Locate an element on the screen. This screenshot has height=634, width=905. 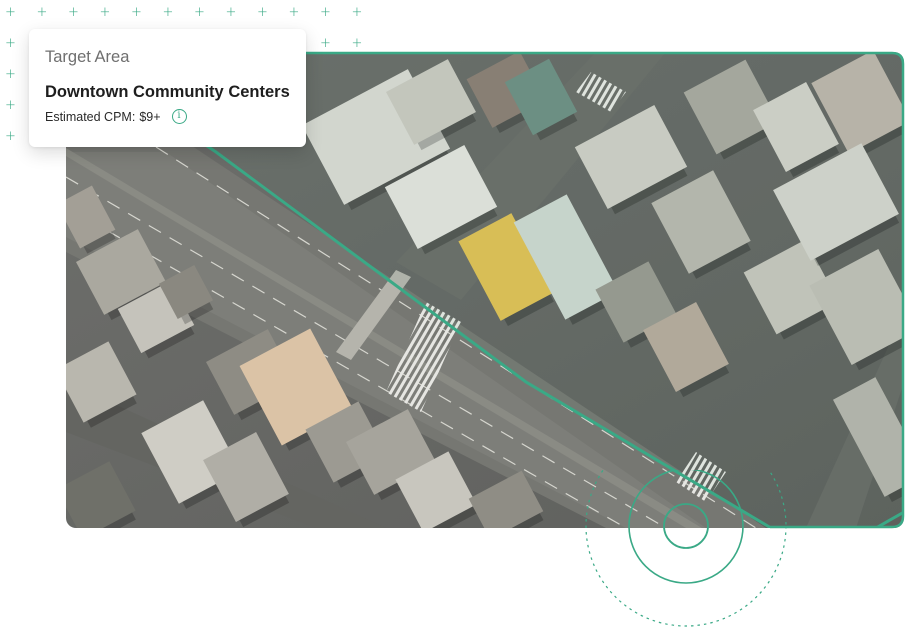
cpm-row: Estimated CPM: $9+ i is located at coordinates (167, 116).